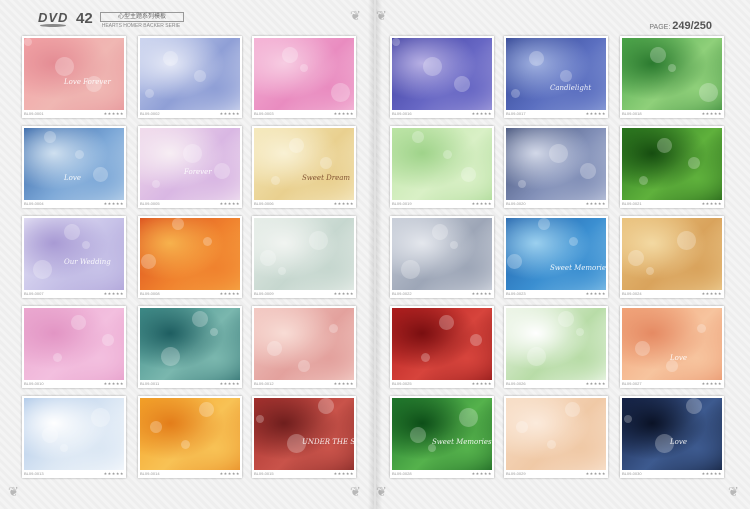 The image size is (750, 509). What do you see at coordinates (190, 347) in the screenshot?
I see `thumbnail-card: BL09-0011 ★★★★★` at bounding box center [190, 347].